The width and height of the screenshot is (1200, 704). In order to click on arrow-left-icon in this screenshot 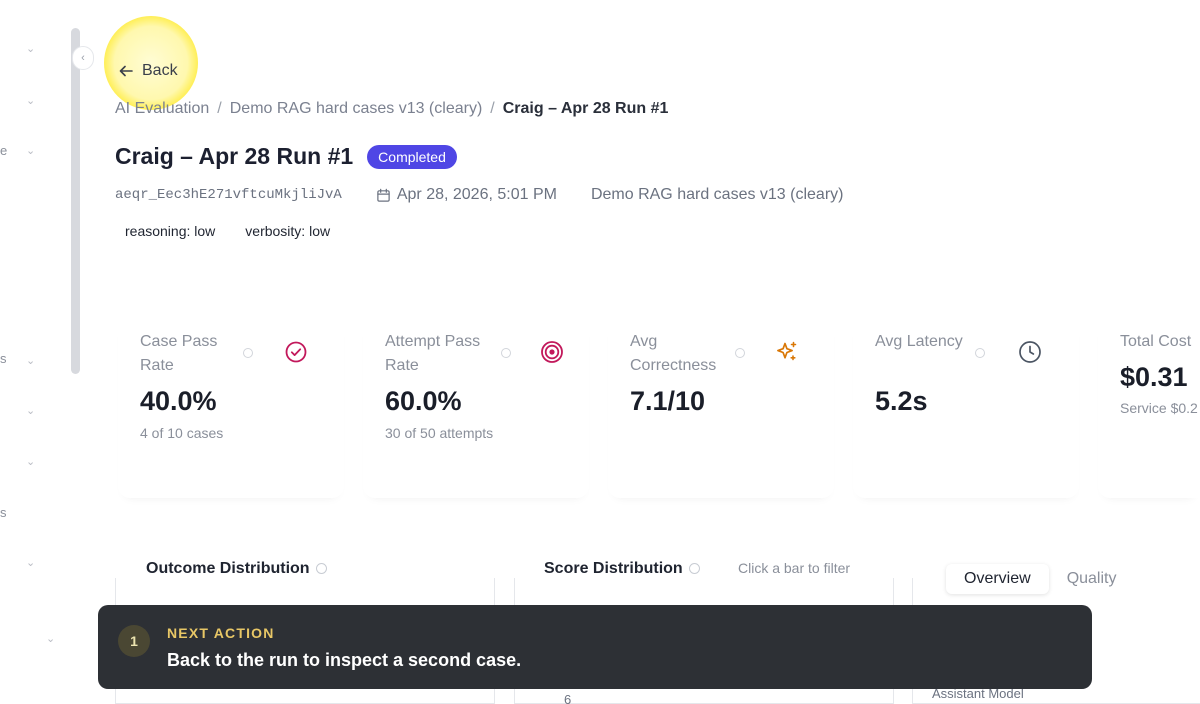, I will do `click(126, 71)`.